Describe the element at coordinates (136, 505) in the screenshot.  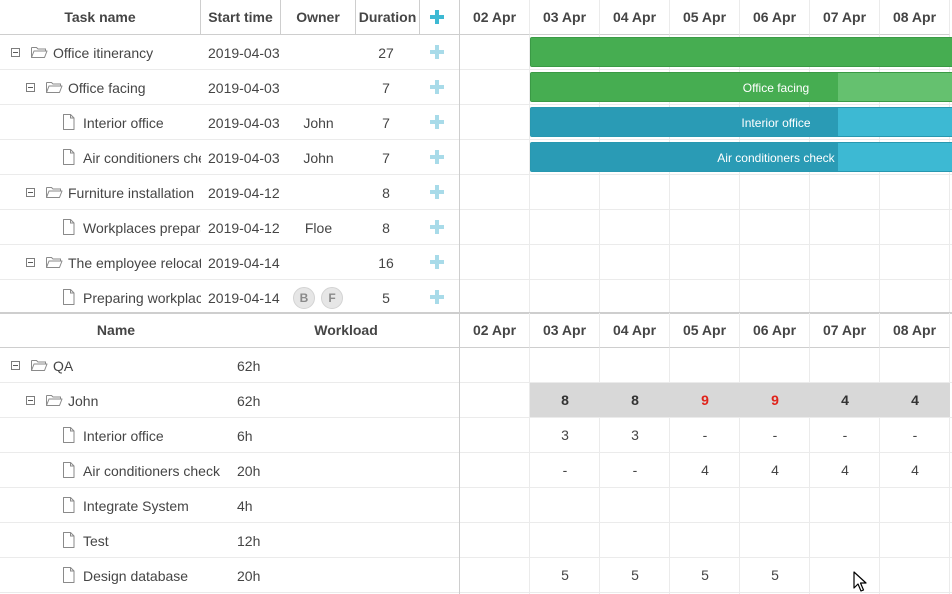
I see `resource-name: Integrate System` at that location.